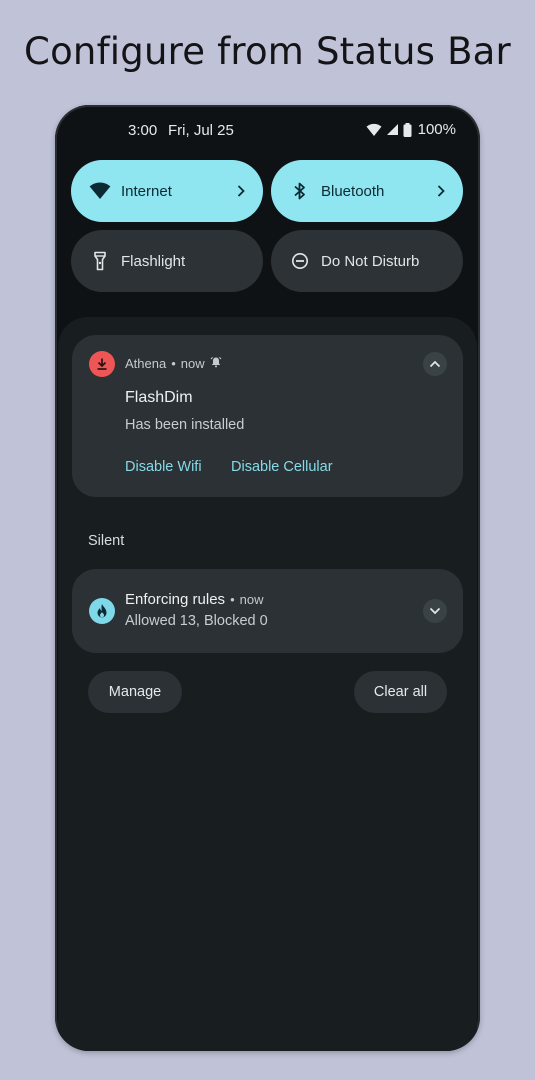  I want to click on tile-flashlight: Flashlight, so click(167, 261).